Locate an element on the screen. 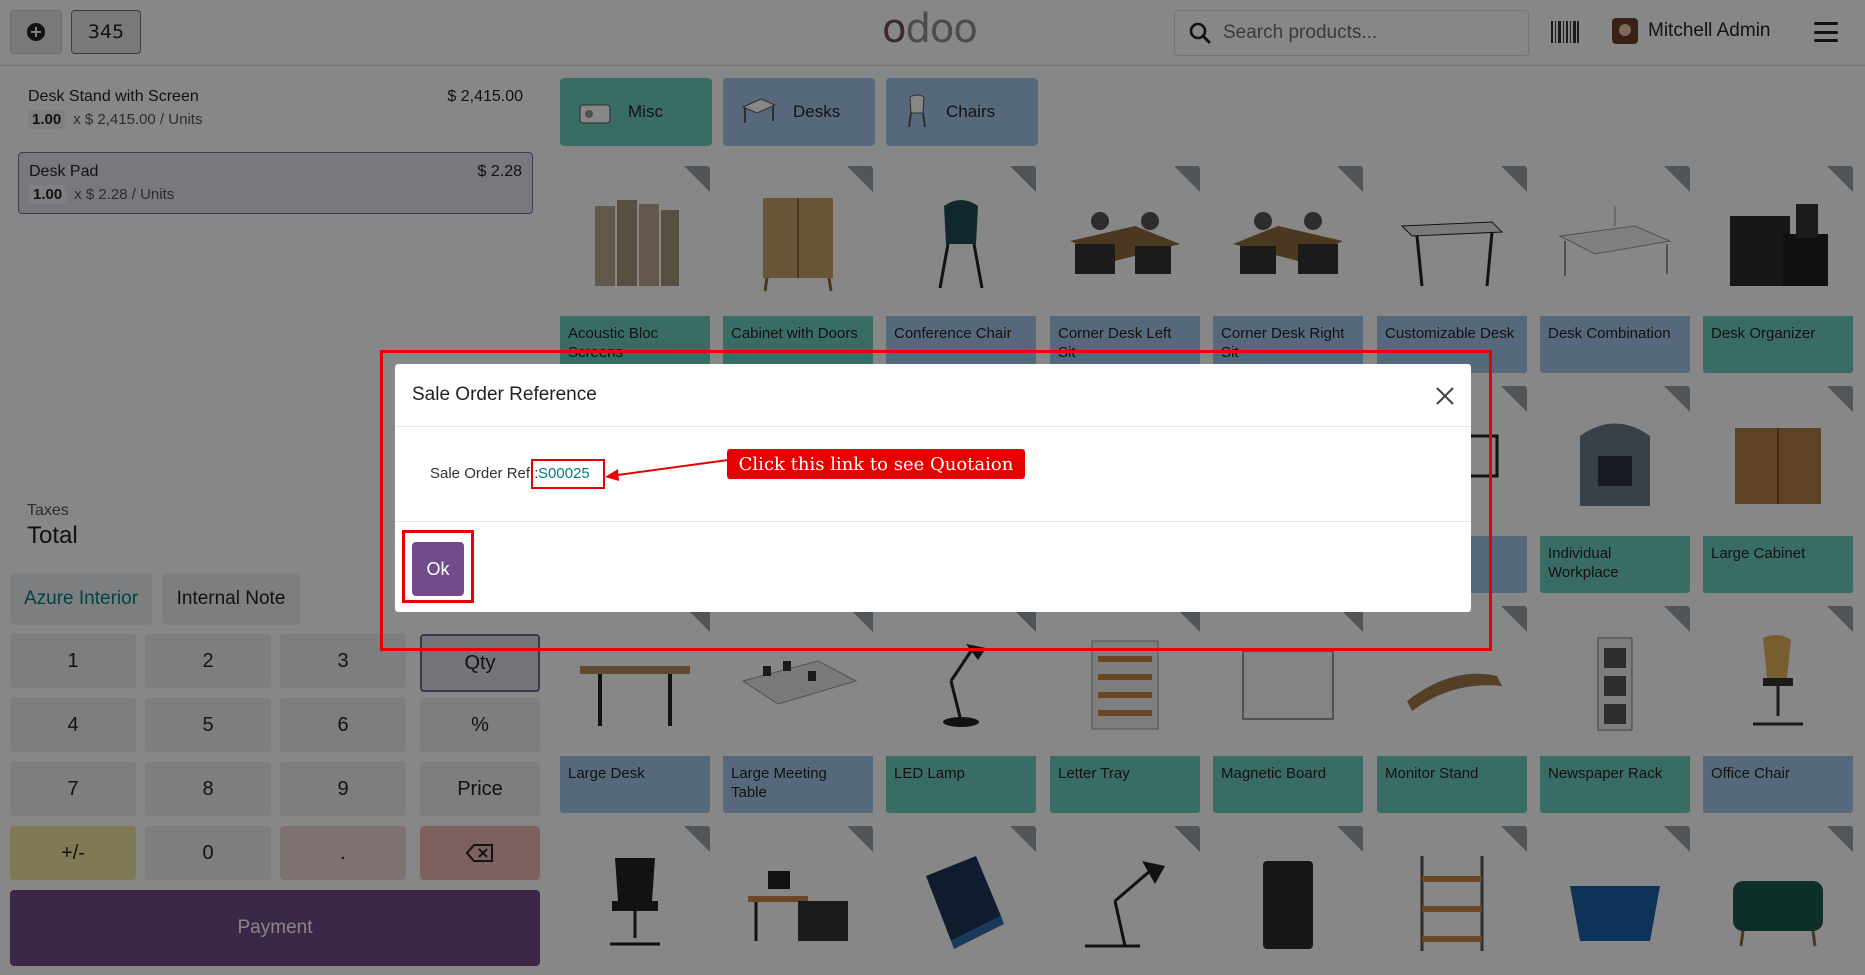 The image size is (1865, 975). annotation-callout: Click this link to see Quotaion is located at coordinates (876, 464).